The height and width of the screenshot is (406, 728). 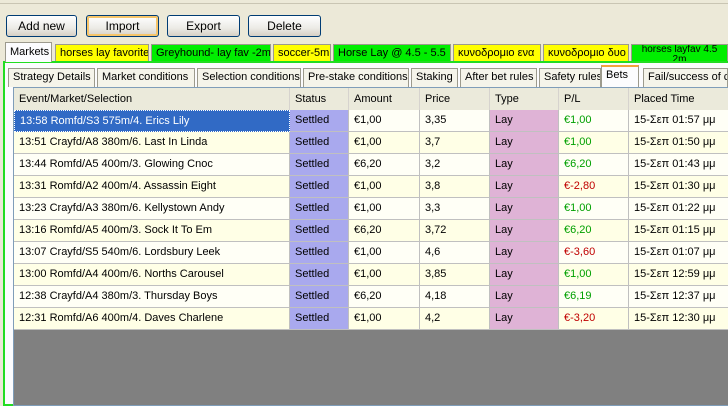 What do you see at coordinates (122, 26) in the screenshot?
I see `import-button: Import` at bounding box center [122, 26].